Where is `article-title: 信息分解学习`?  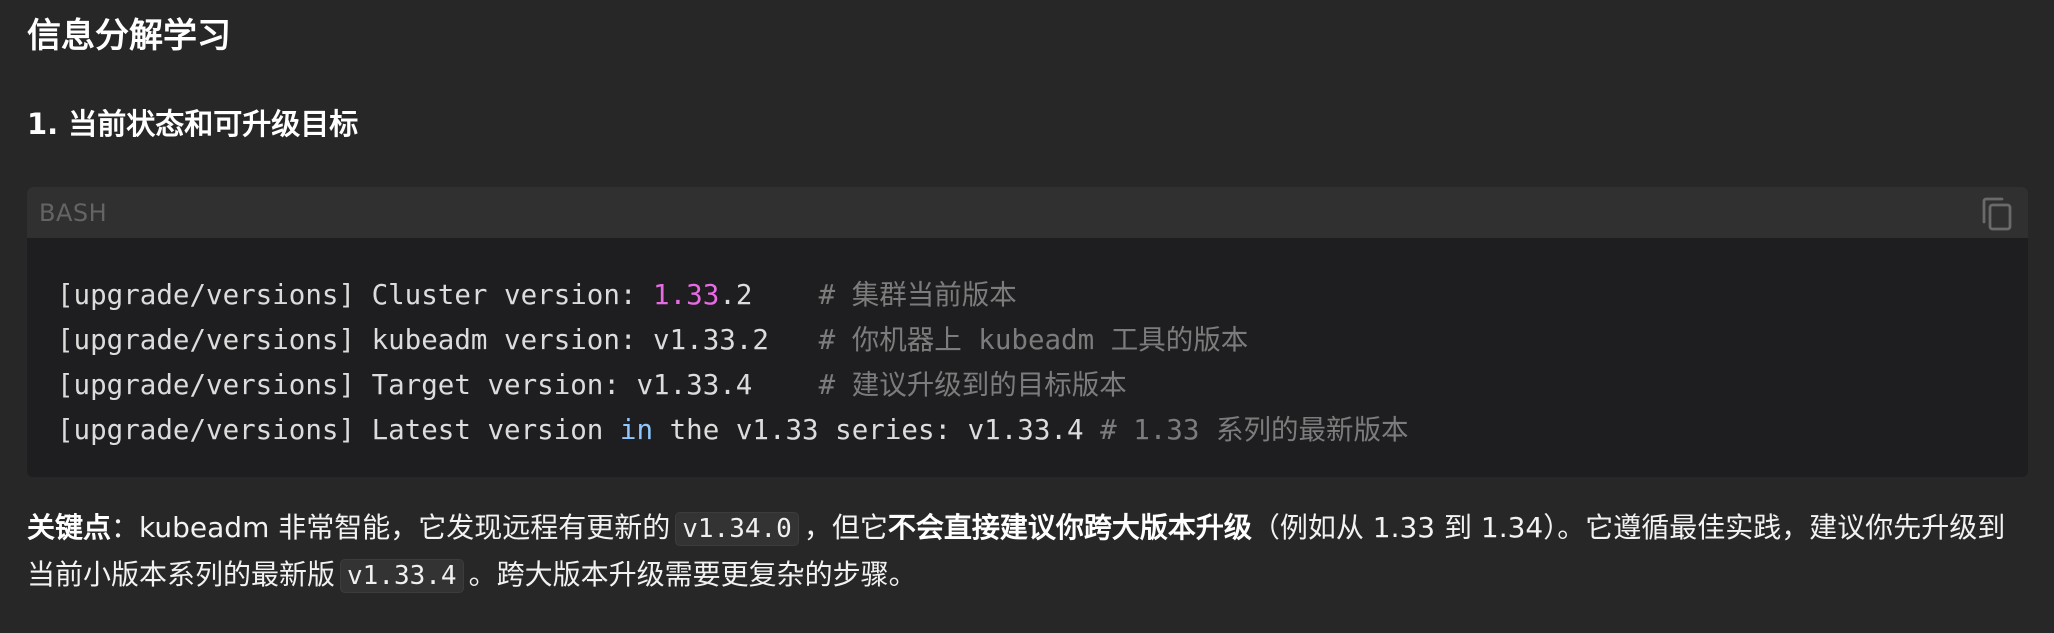
article-title: 信息分解学习 is located at coordinates (129, 36).